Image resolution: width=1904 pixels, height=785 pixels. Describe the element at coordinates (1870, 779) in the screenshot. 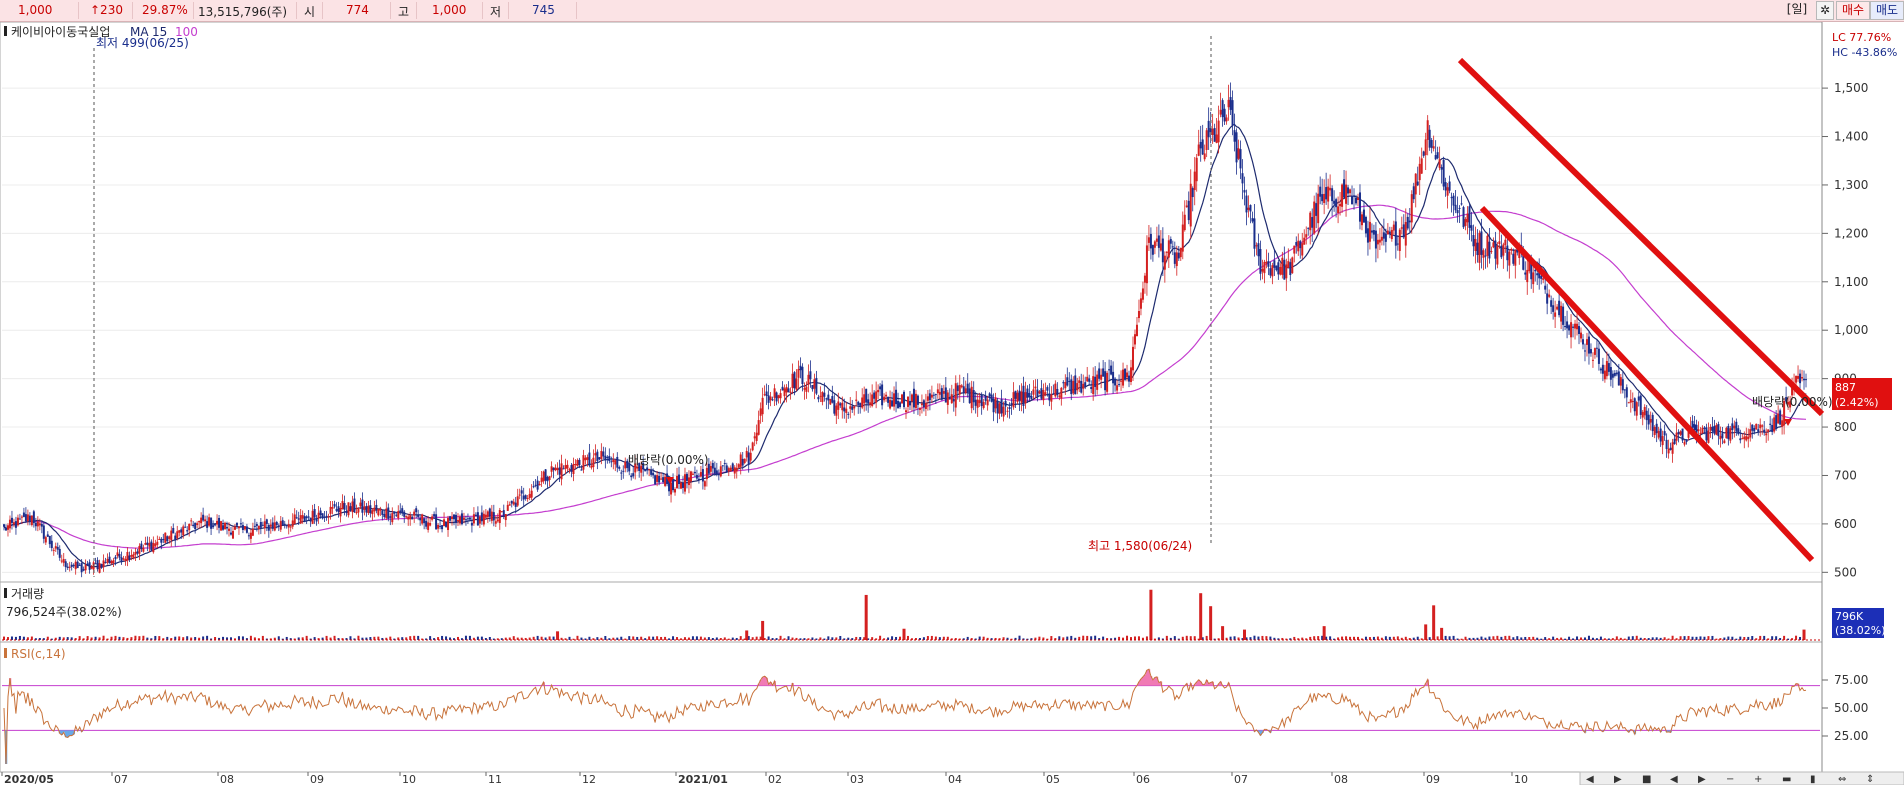

I see `fit-height-icon: ⇕` at that location.